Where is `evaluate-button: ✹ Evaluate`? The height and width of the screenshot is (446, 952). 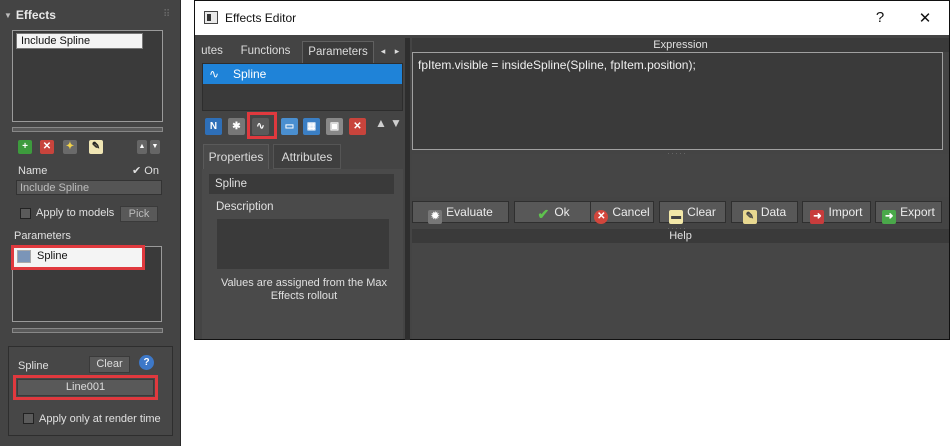 evaluate-button: ✹ Evaluate is located at coordinates (460, 212).